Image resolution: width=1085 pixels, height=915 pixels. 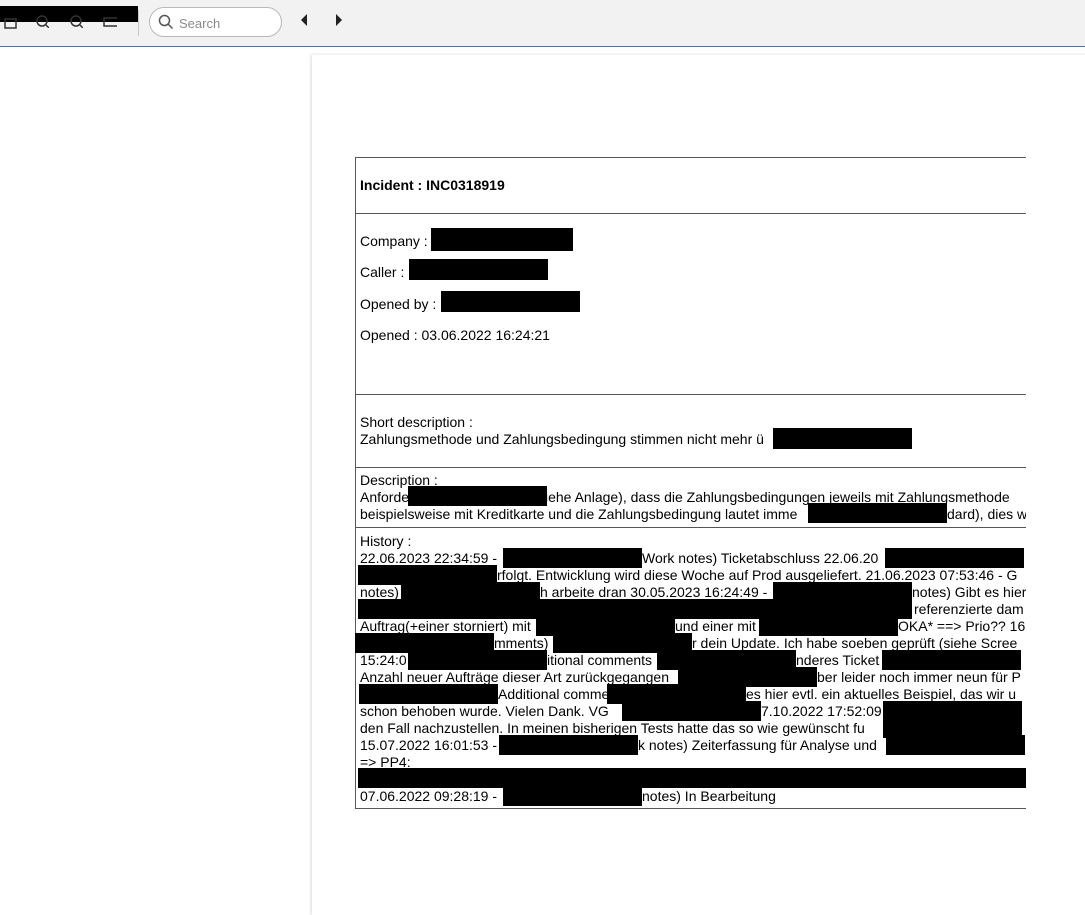 I want to click on opened-by-label: Opened by :, so click(x=398, y=304).